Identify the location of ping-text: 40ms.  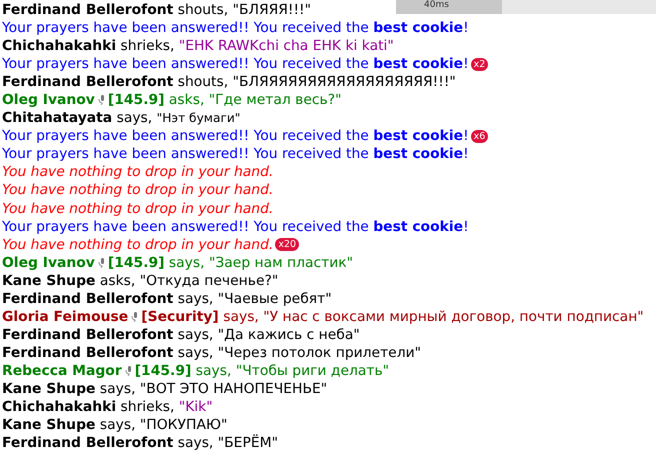
(449, 7).